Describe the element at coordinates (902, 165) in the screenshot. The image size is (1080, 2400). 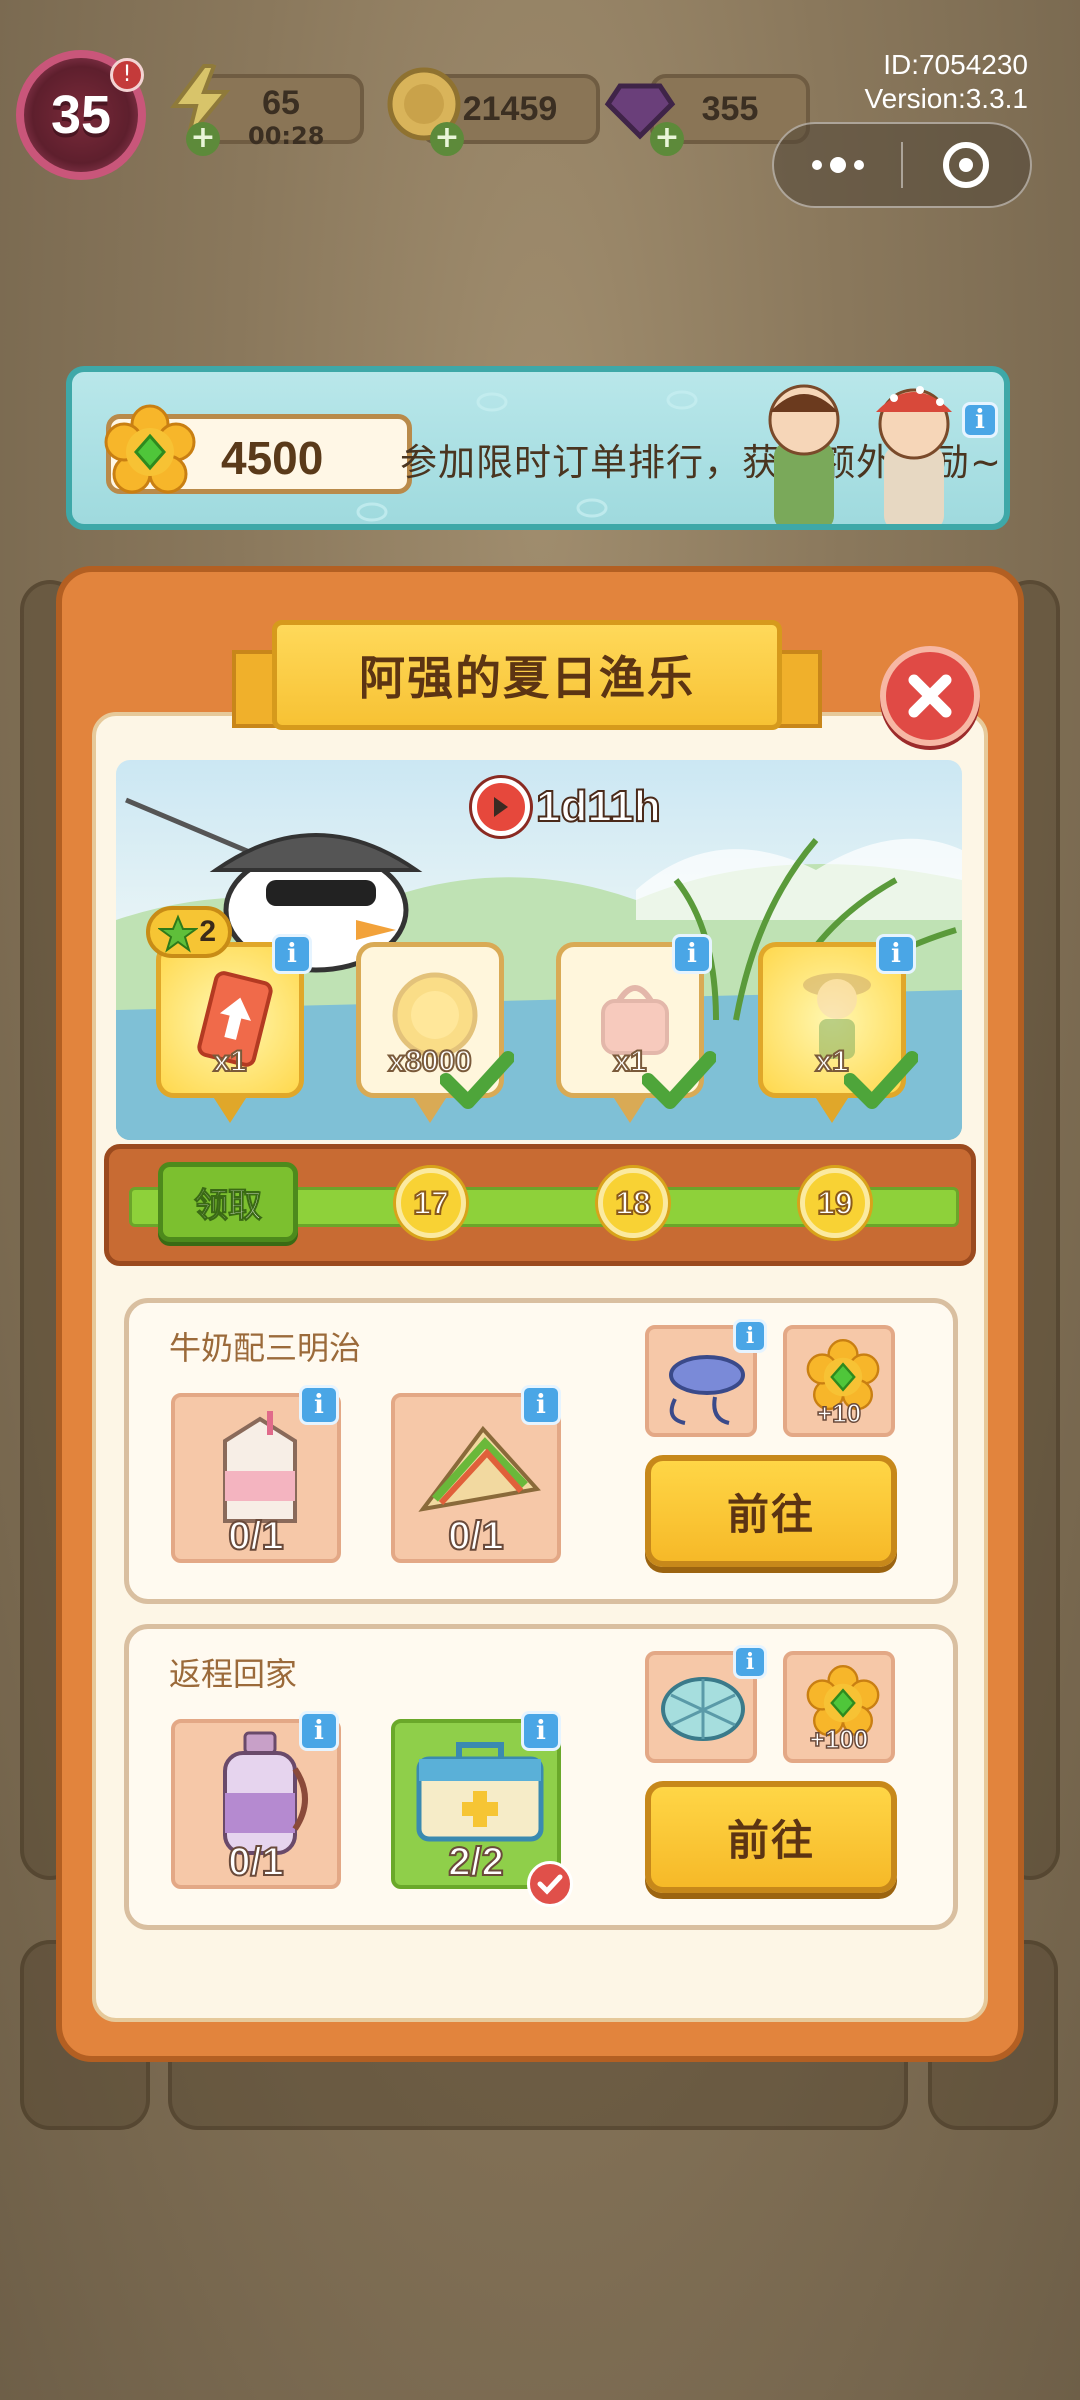
I see `mini-program-capsule` at that location.